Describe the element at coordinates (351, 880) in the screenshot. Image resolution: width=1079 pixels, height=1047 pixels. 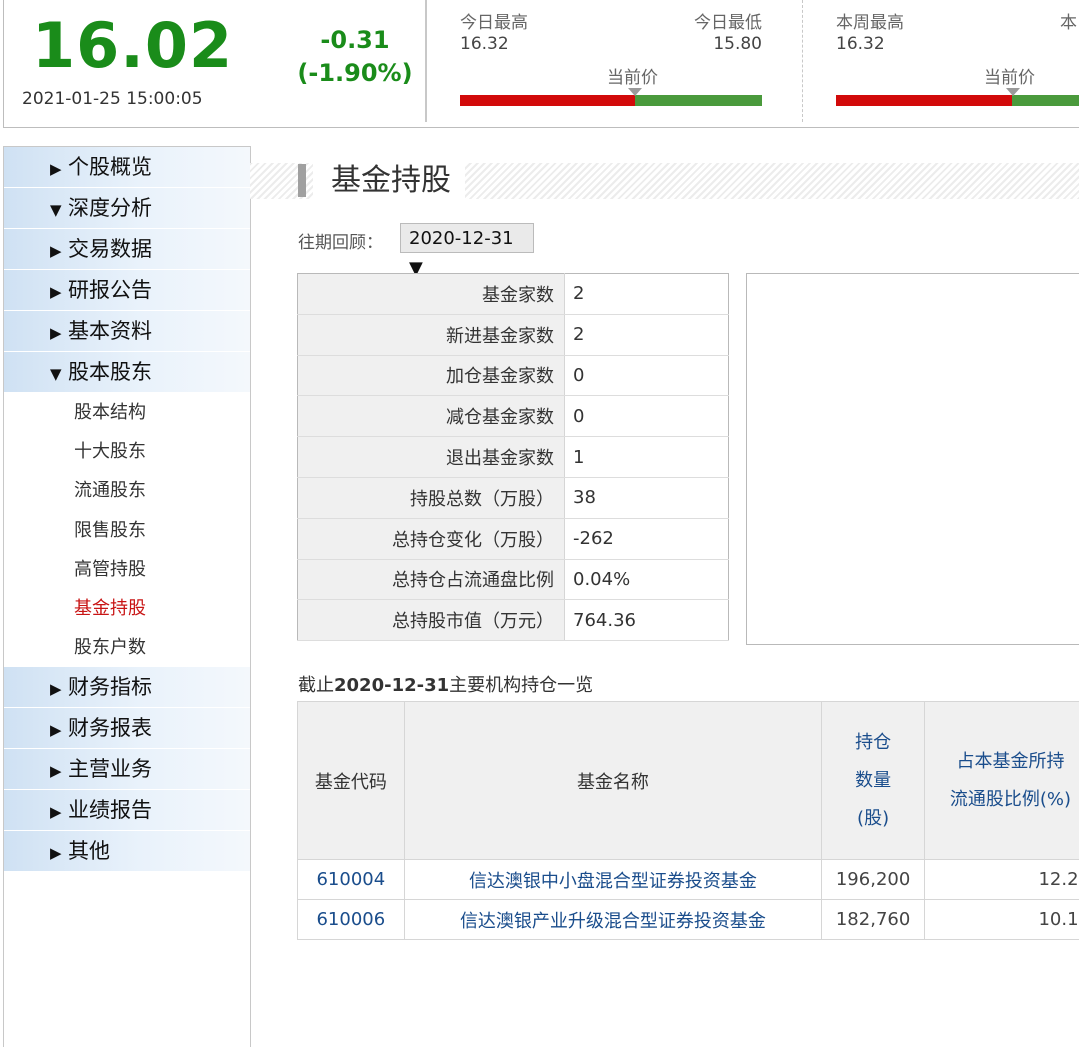
I see `fund-code-link: 610004` at that location.